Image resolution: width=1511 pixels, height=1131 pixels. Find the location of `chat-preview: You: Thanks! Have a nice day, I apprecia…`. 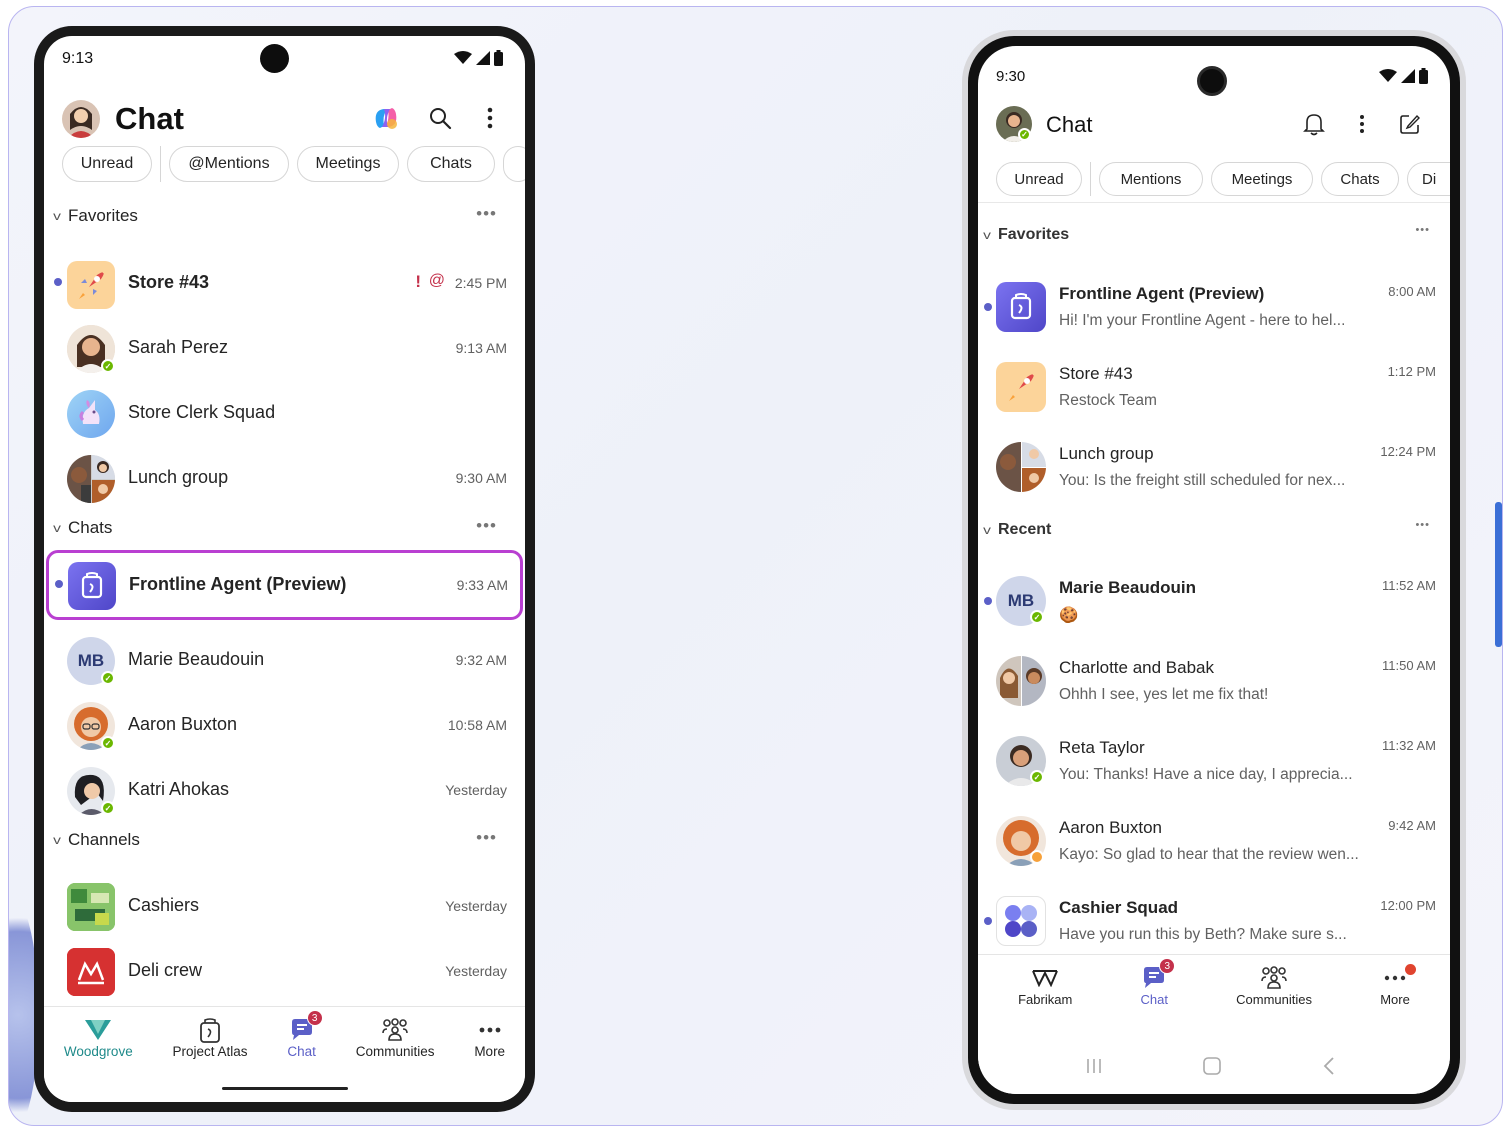

chat-preview: You: Thanks! Have a nice day, I apprecia… is located at coordinates (1206, 774).